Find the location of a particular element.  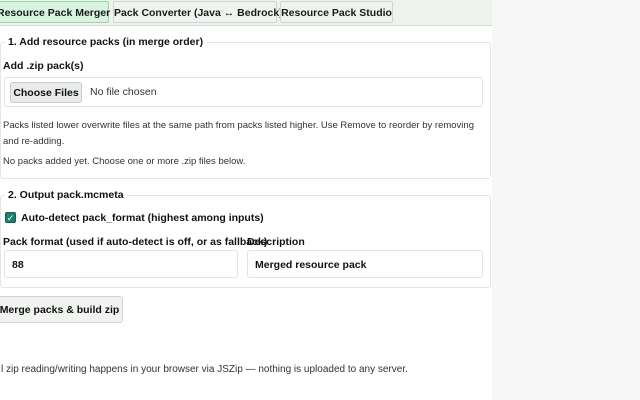

merge-packs-button: Merge packs & build zip is located at coordinates (61, 309).